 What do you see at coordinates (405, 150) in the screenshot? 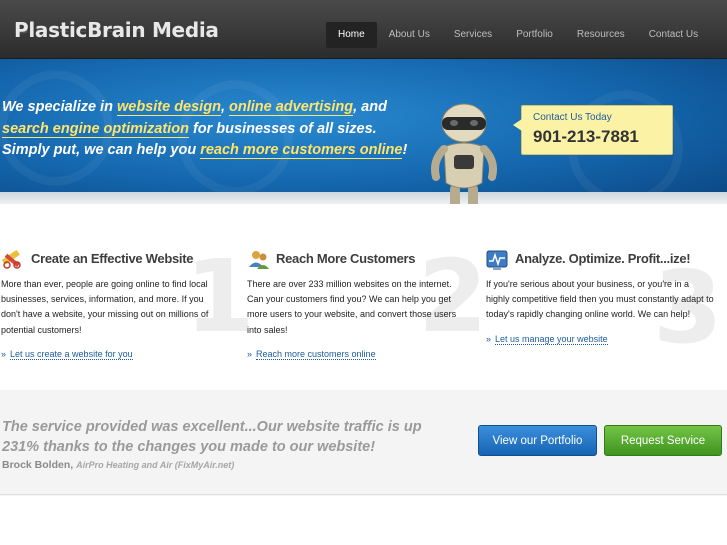
I see `tagline-text: !` at bounding box center [405, 150].